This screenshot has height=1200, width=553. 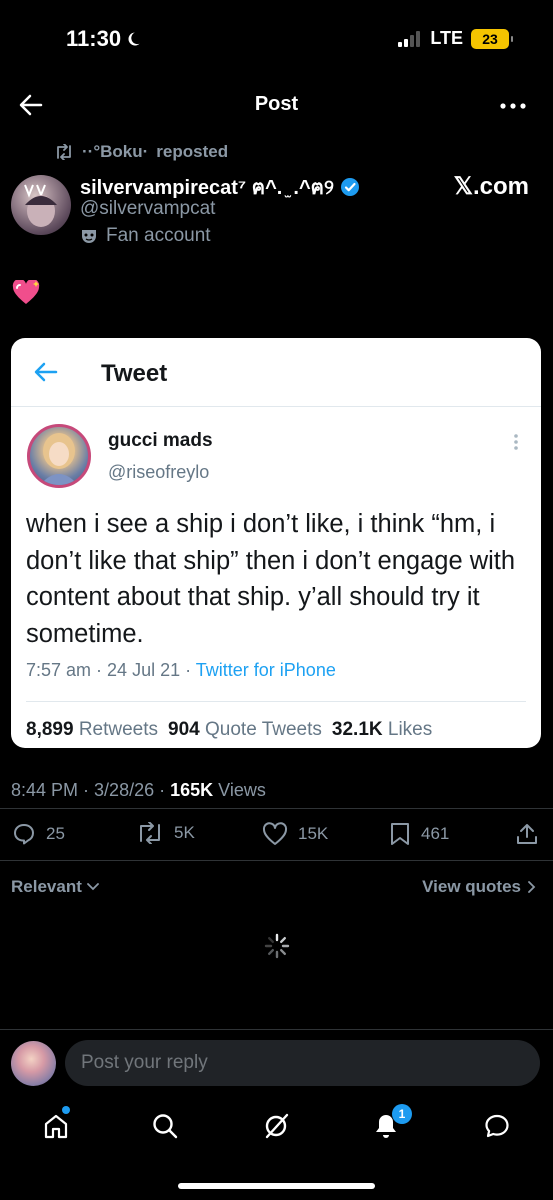 I want to click on network-label: LTE, so click(x=446, y=38).